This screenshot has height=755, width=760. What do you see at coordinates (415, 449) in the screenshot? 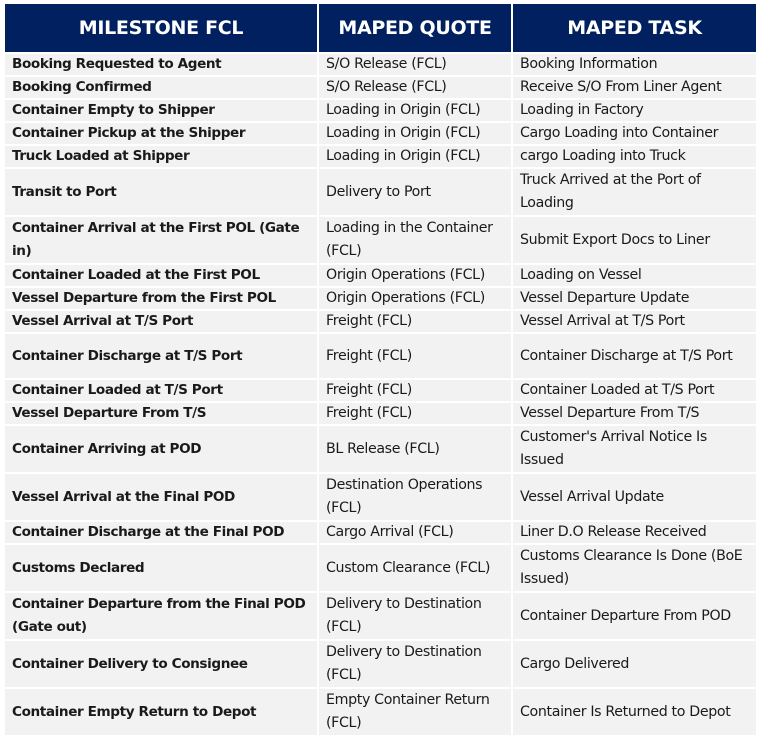
I see `maped-quote-cell: BL Release (FCL)` at bounding box center [415, 449].